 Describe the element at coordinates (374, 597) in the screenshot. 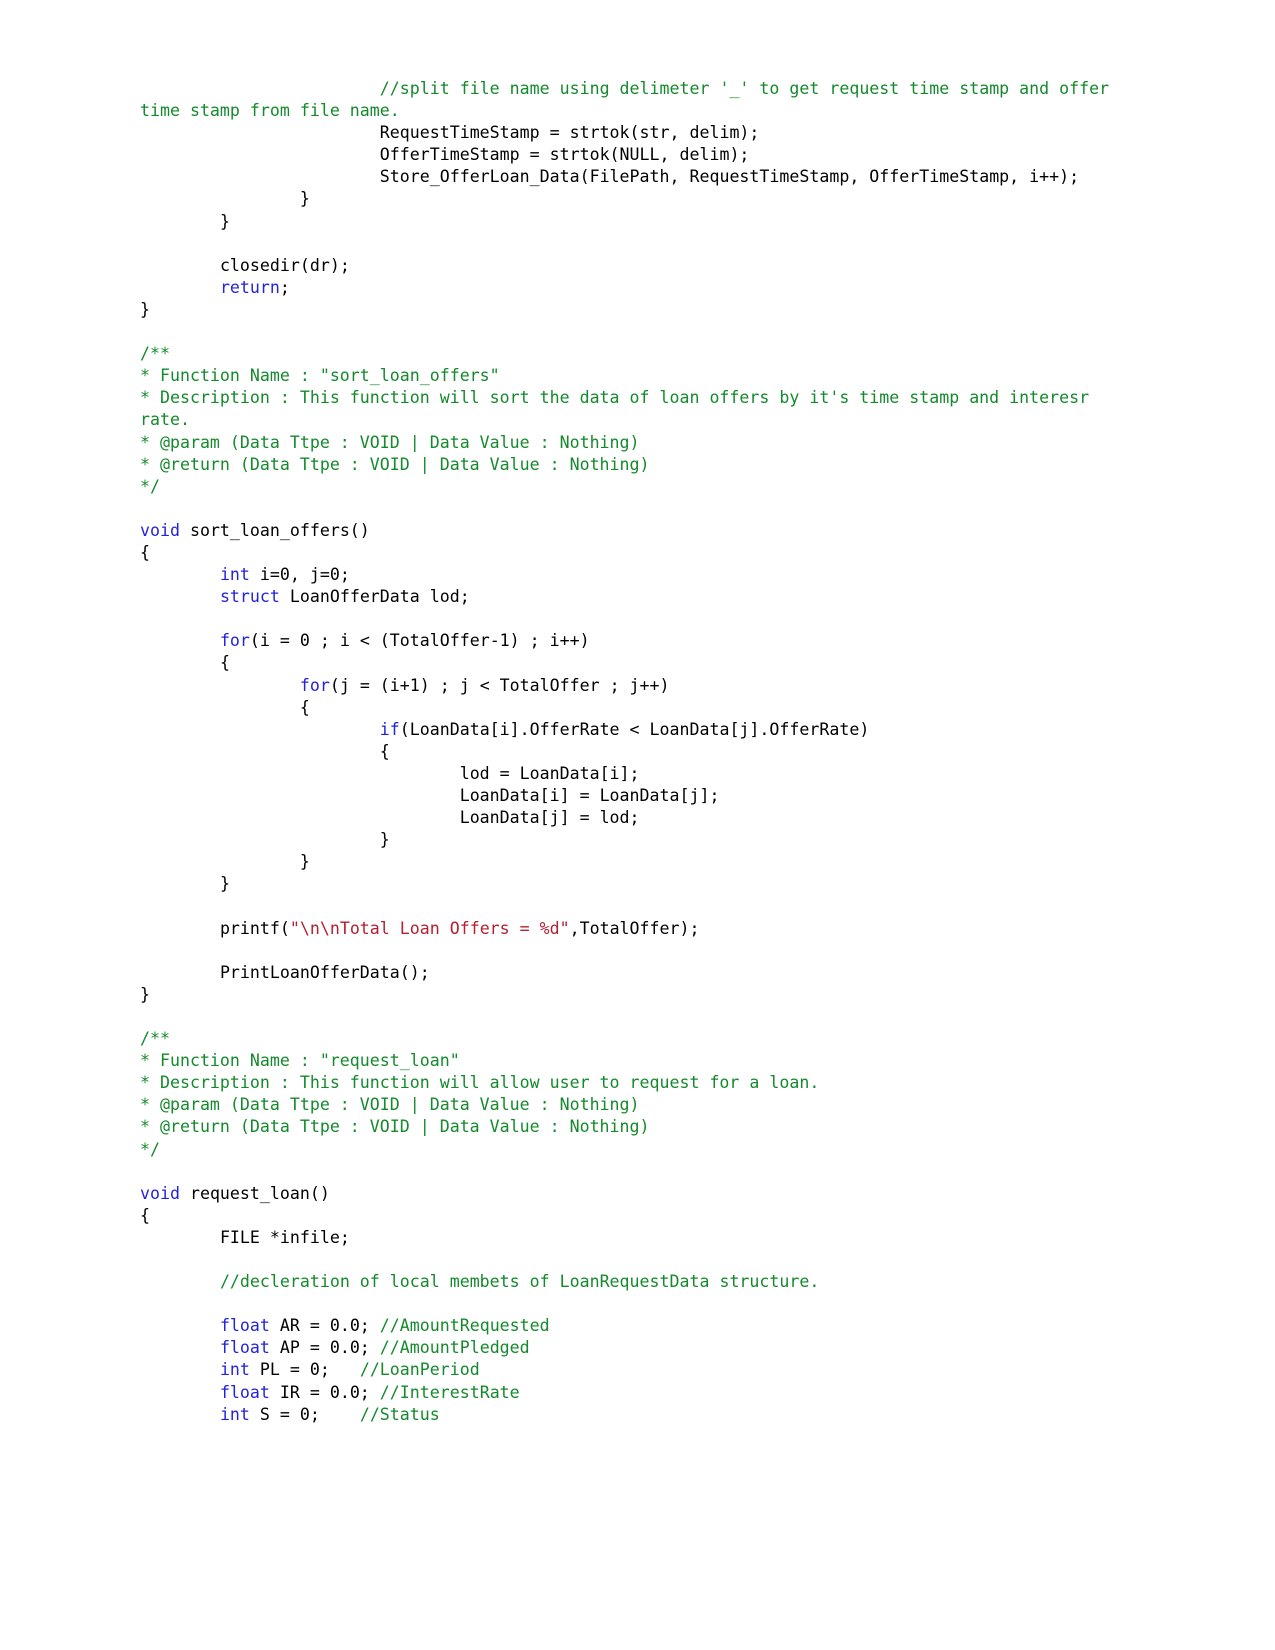

I see `code-text-span: LoanOfferData lod;` at that location.